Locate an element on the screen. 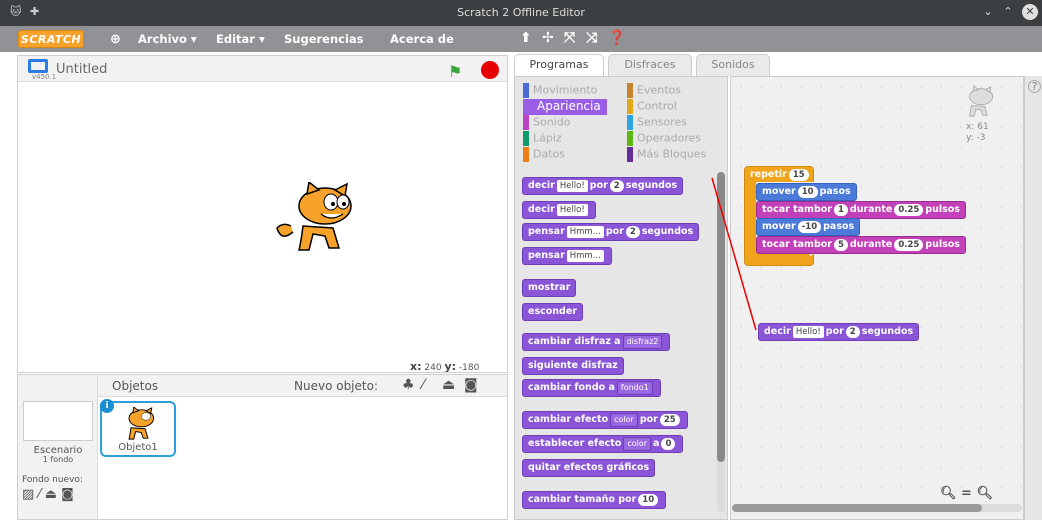 Image resolution: width=1042 pixels, height=520 pixels. x-value: 240 is located at coordinates (433, 368).